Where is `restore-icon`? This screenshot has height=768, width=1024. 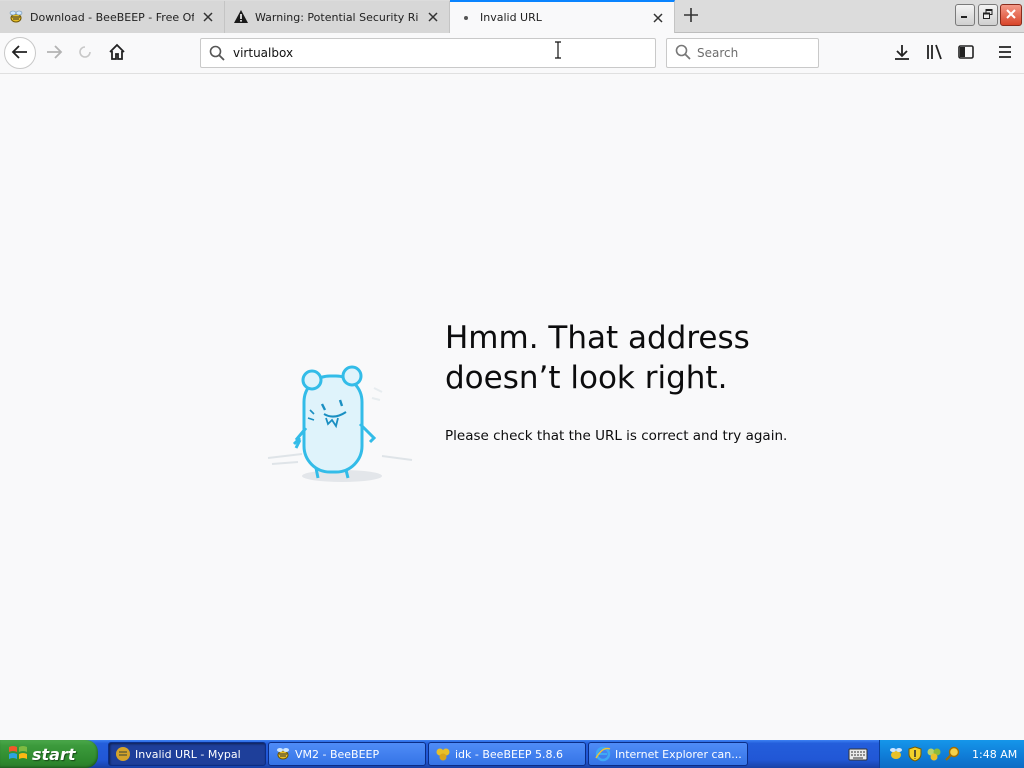 restore-icon is located at coordinates (988, 15).